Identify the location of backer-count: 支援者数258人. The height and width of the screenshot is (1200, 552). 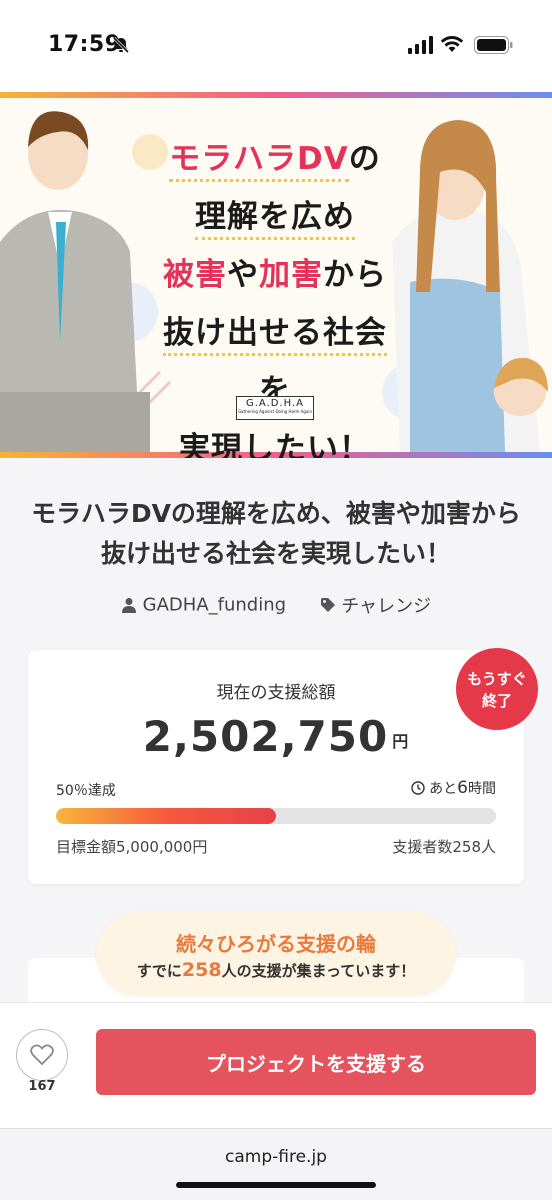
(444, 847).